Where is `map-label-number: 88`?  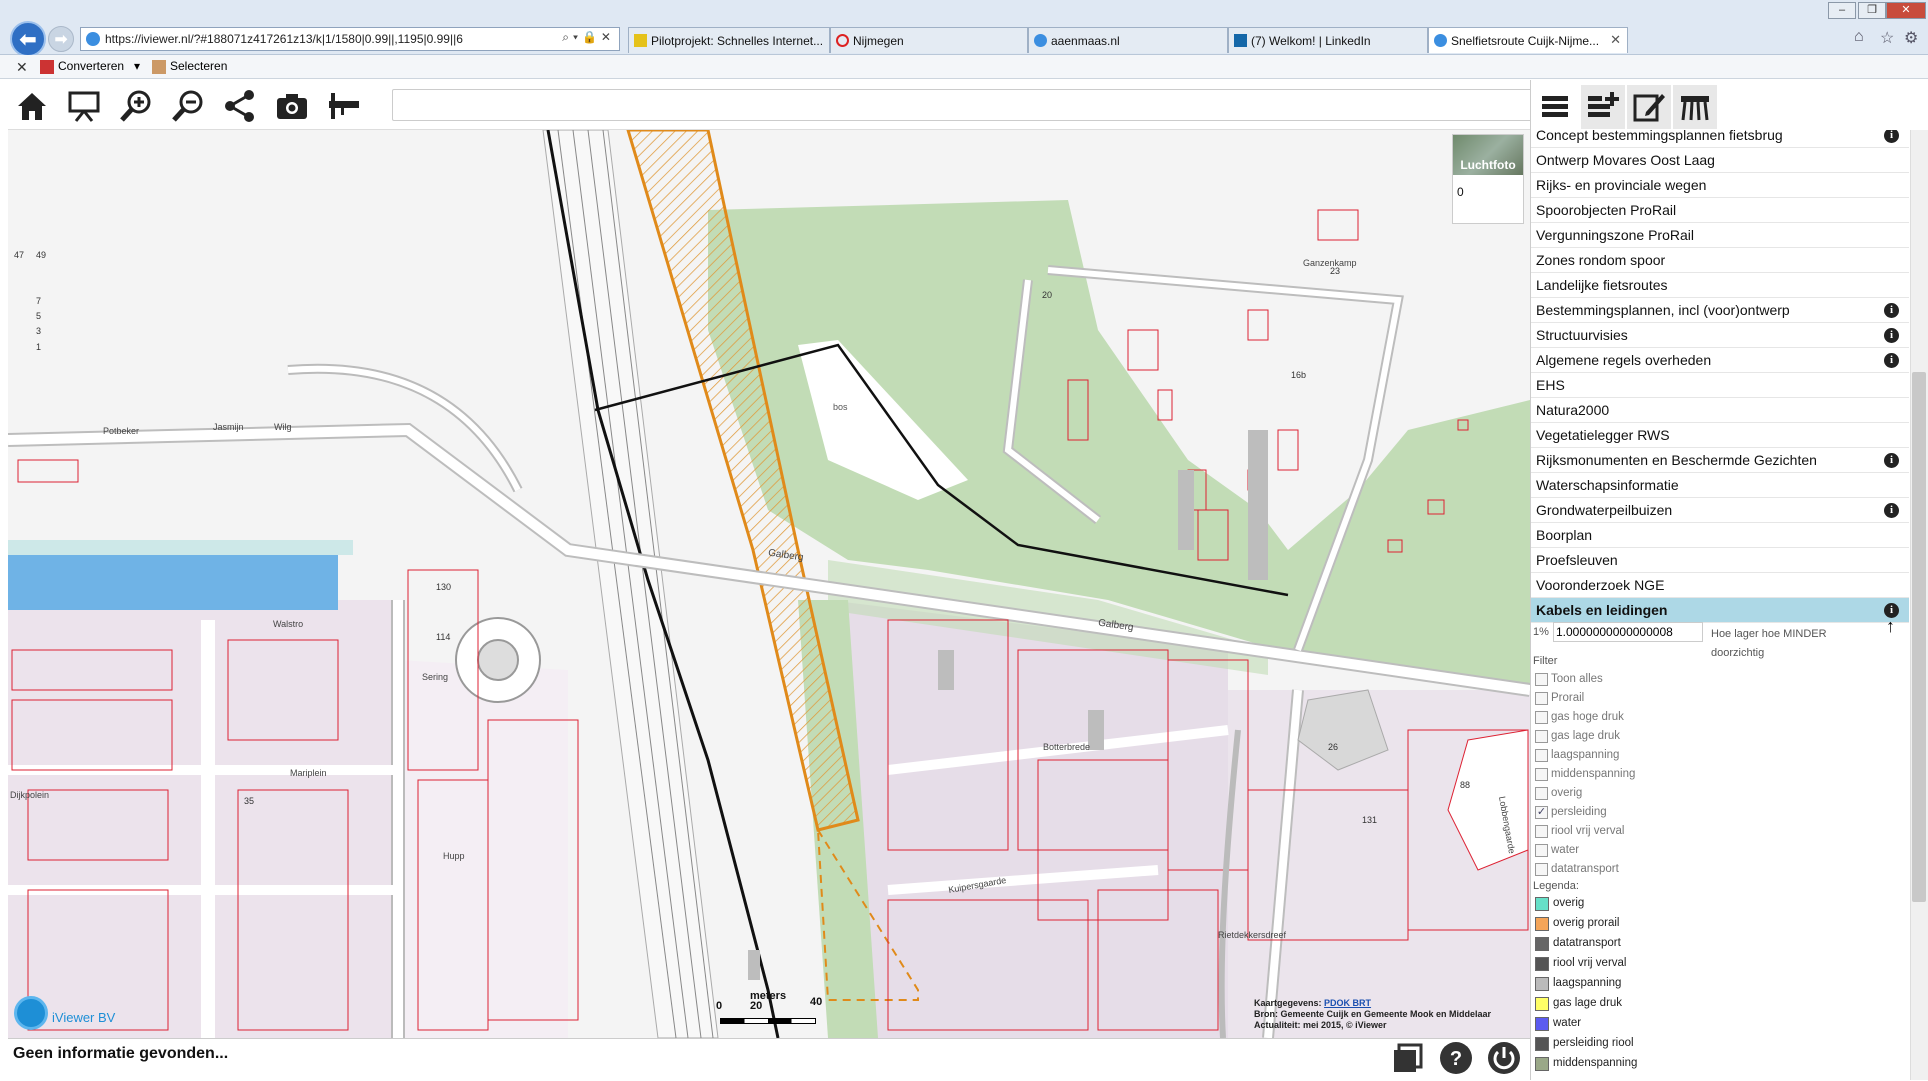 map-label-number: 88 is located at coordinates (1465, 785).